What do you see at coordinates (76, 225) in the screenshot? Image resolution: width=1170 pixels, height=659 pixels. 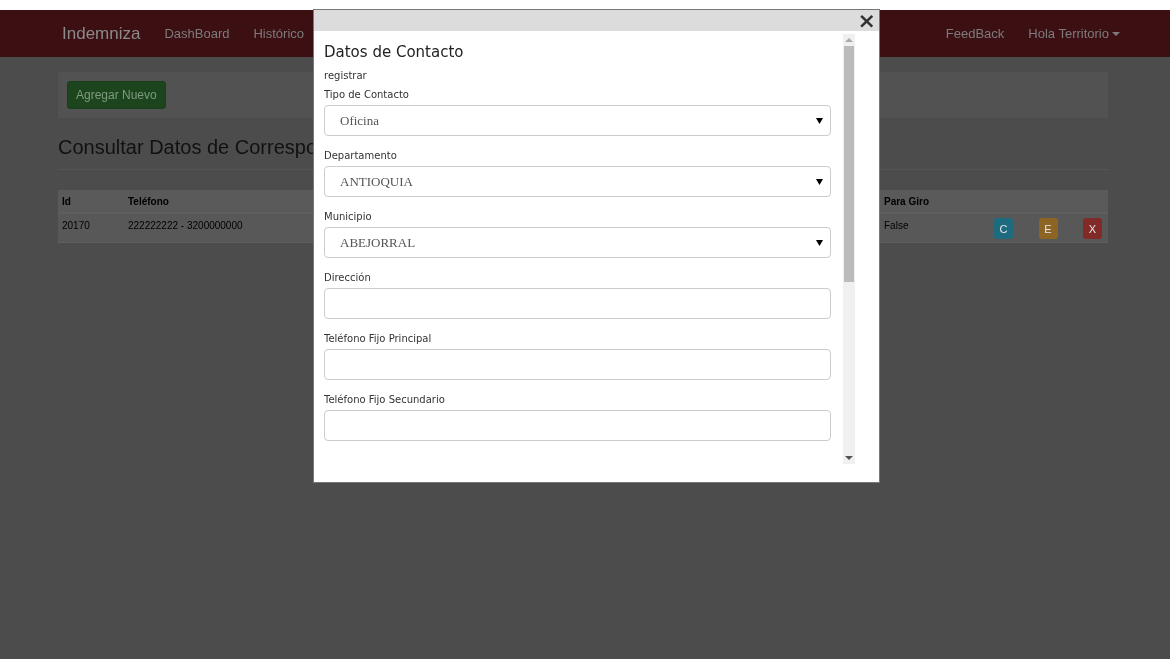 I see `table-cell-text: 20170` at bounding box center [76, 225].